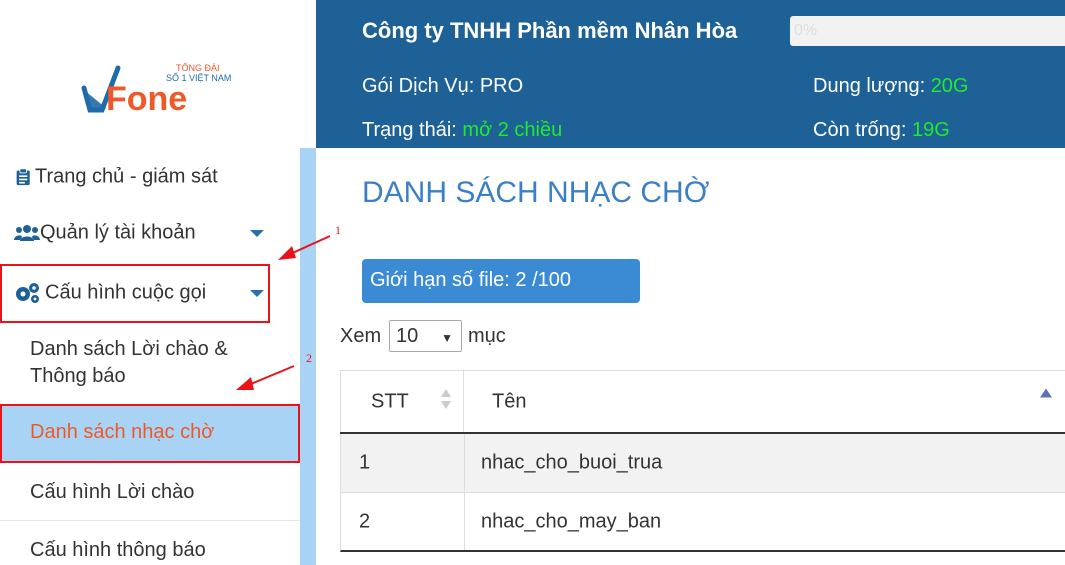  What do you see at coordinates (118, 232) in the screenshot?
I see `sidebar-item-label: Quản lý tài khoản` at bounding box center [118, 232].